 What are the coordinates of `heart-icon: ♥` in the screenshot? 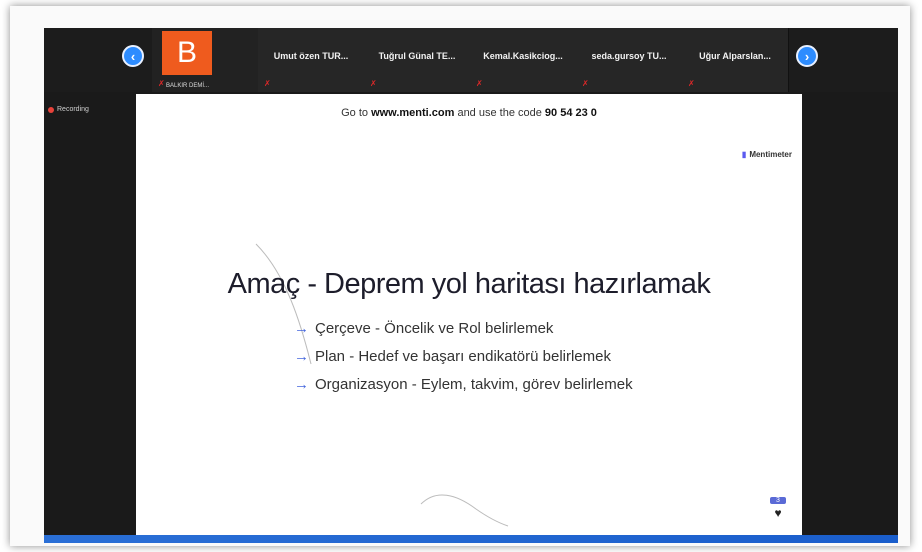 It's located at (778, 513).